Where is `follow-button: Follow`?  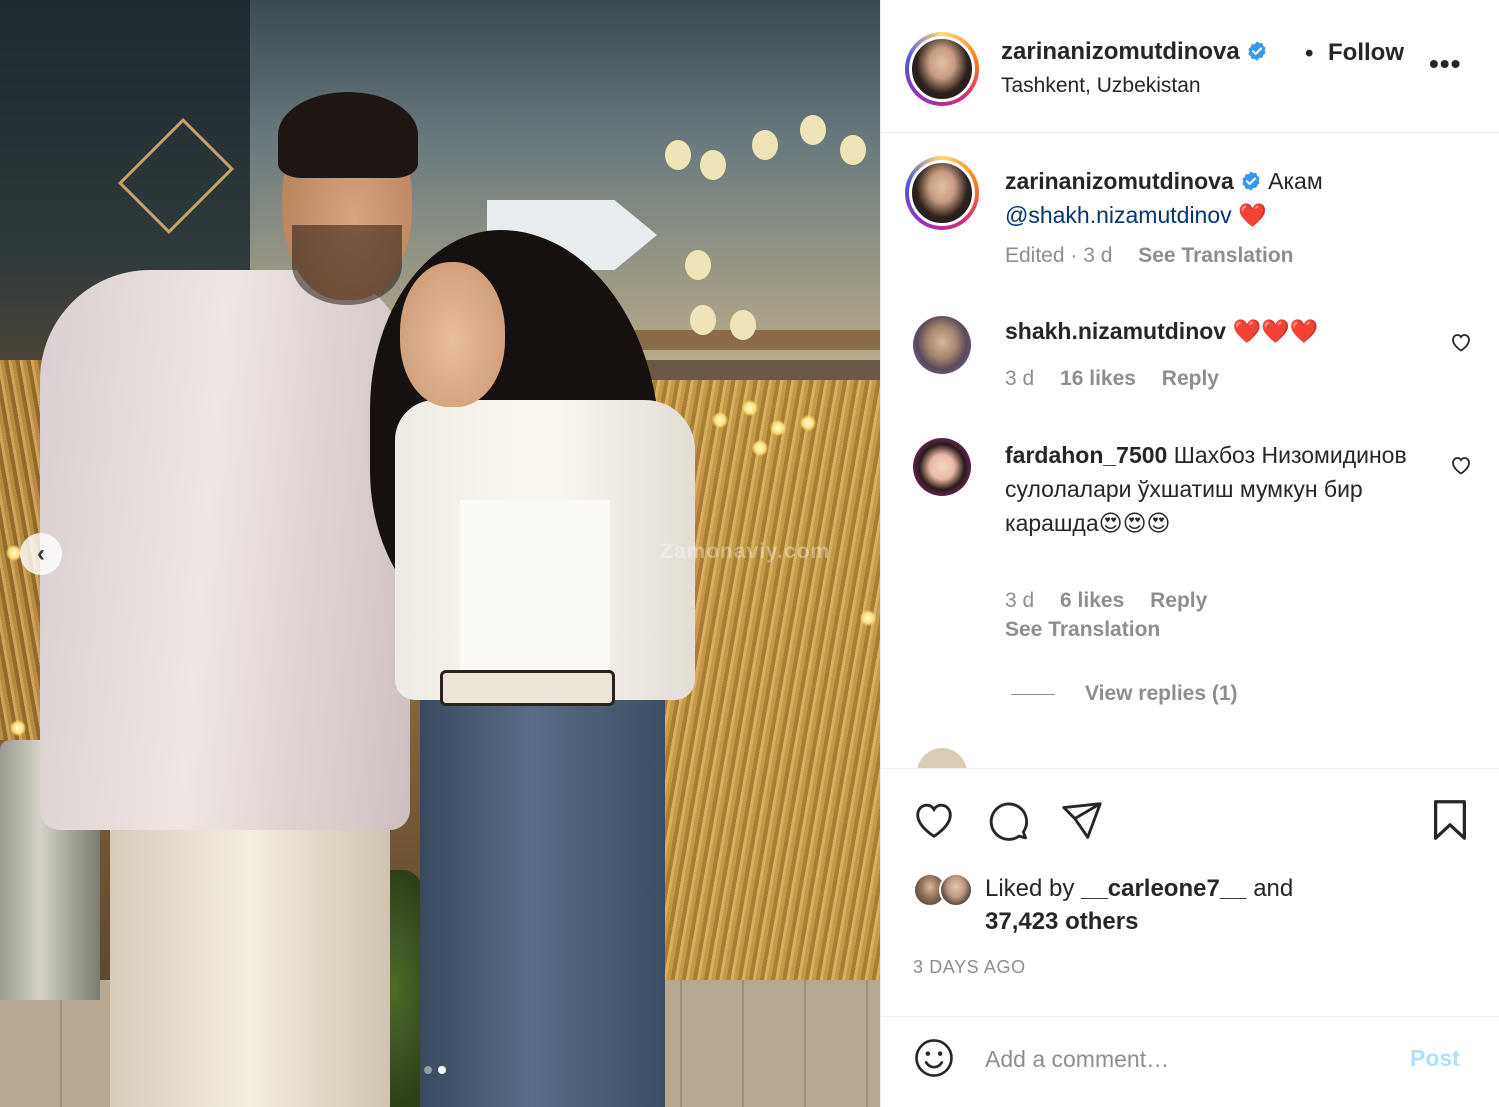 follow-button: Follow is located at coordinates (1366, 53).